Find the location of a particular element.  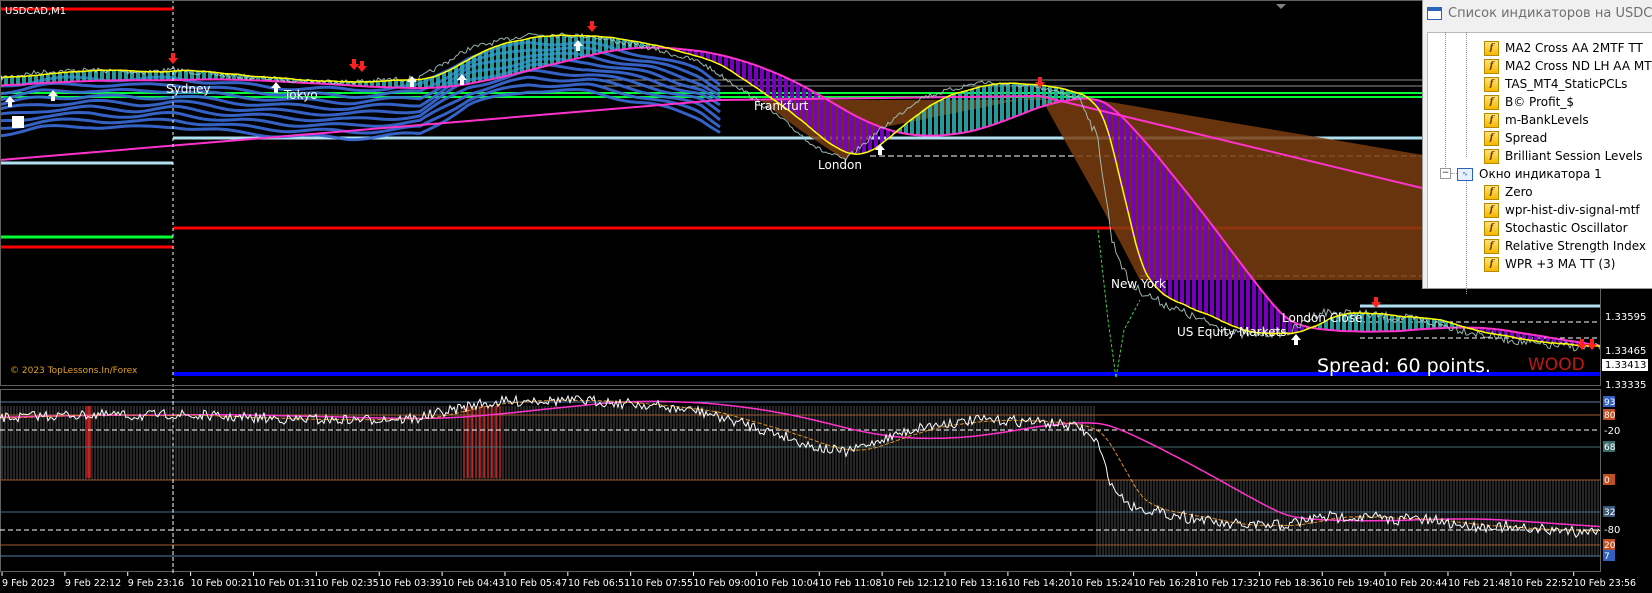

indicator-name: Zero is located at coordinates (1519, 192).